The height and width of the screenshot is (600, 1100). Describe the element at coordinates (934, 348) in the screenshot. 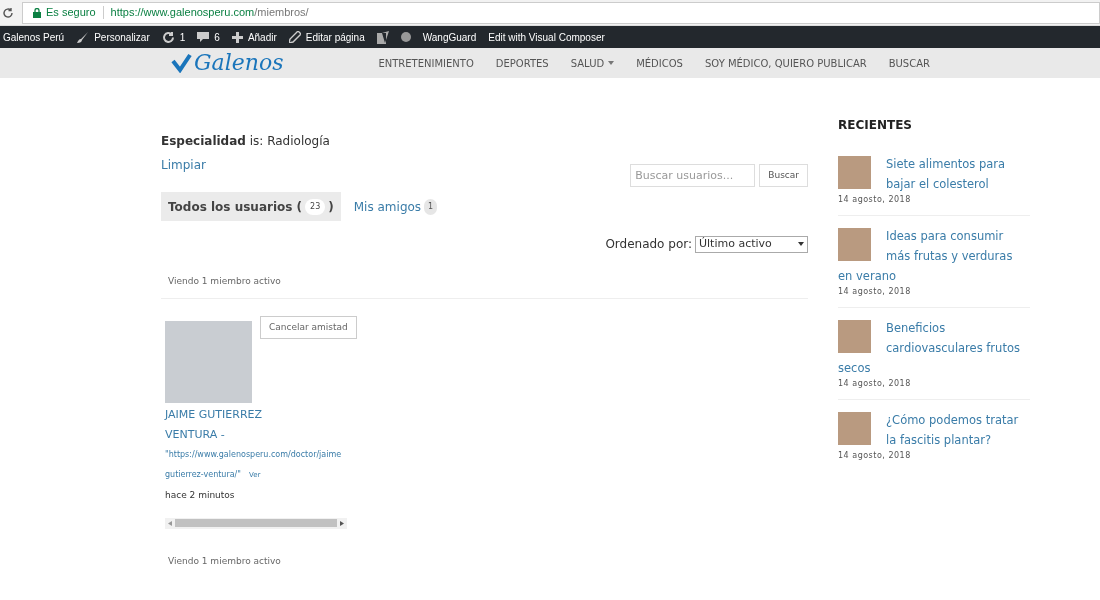

I see `post-title-link: Beneficios cardiovasculares frutos secos` at that location.